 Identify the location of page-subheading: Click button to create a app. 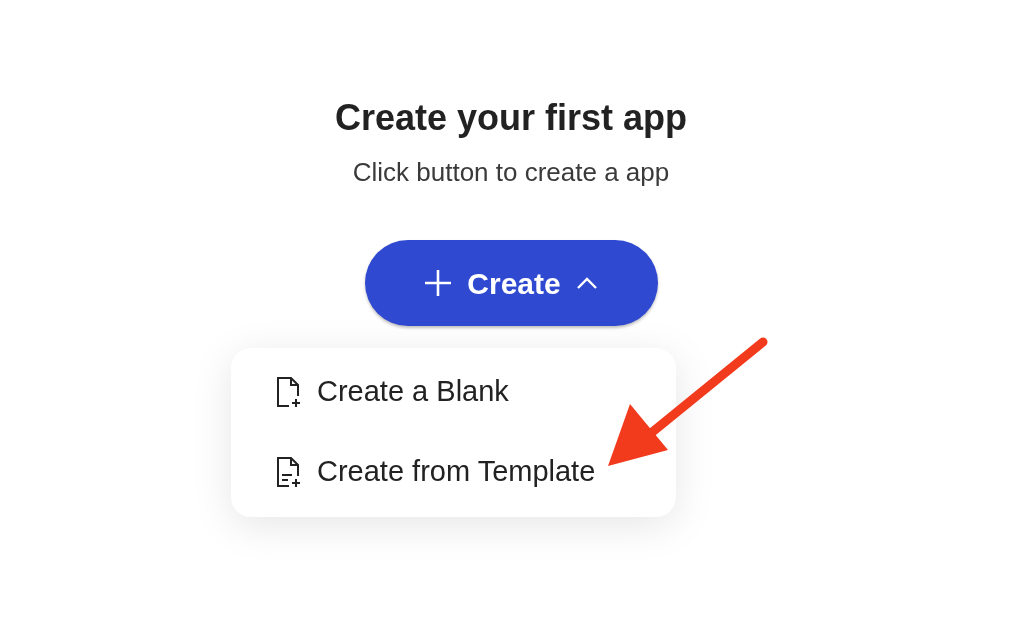
(511, 173).